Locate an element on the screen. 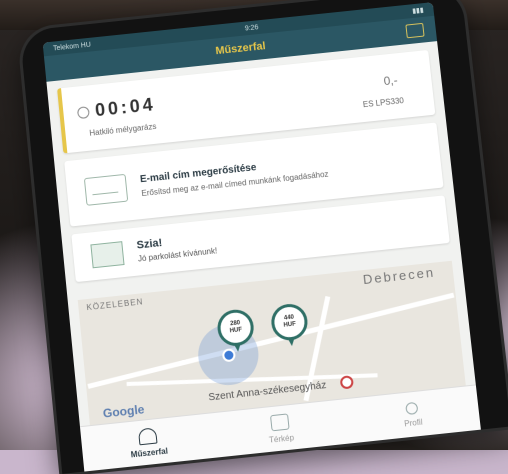 The height and width of the screenshot is (474, 508). clock-label: 9:26 is located at coordinates (251, 27).